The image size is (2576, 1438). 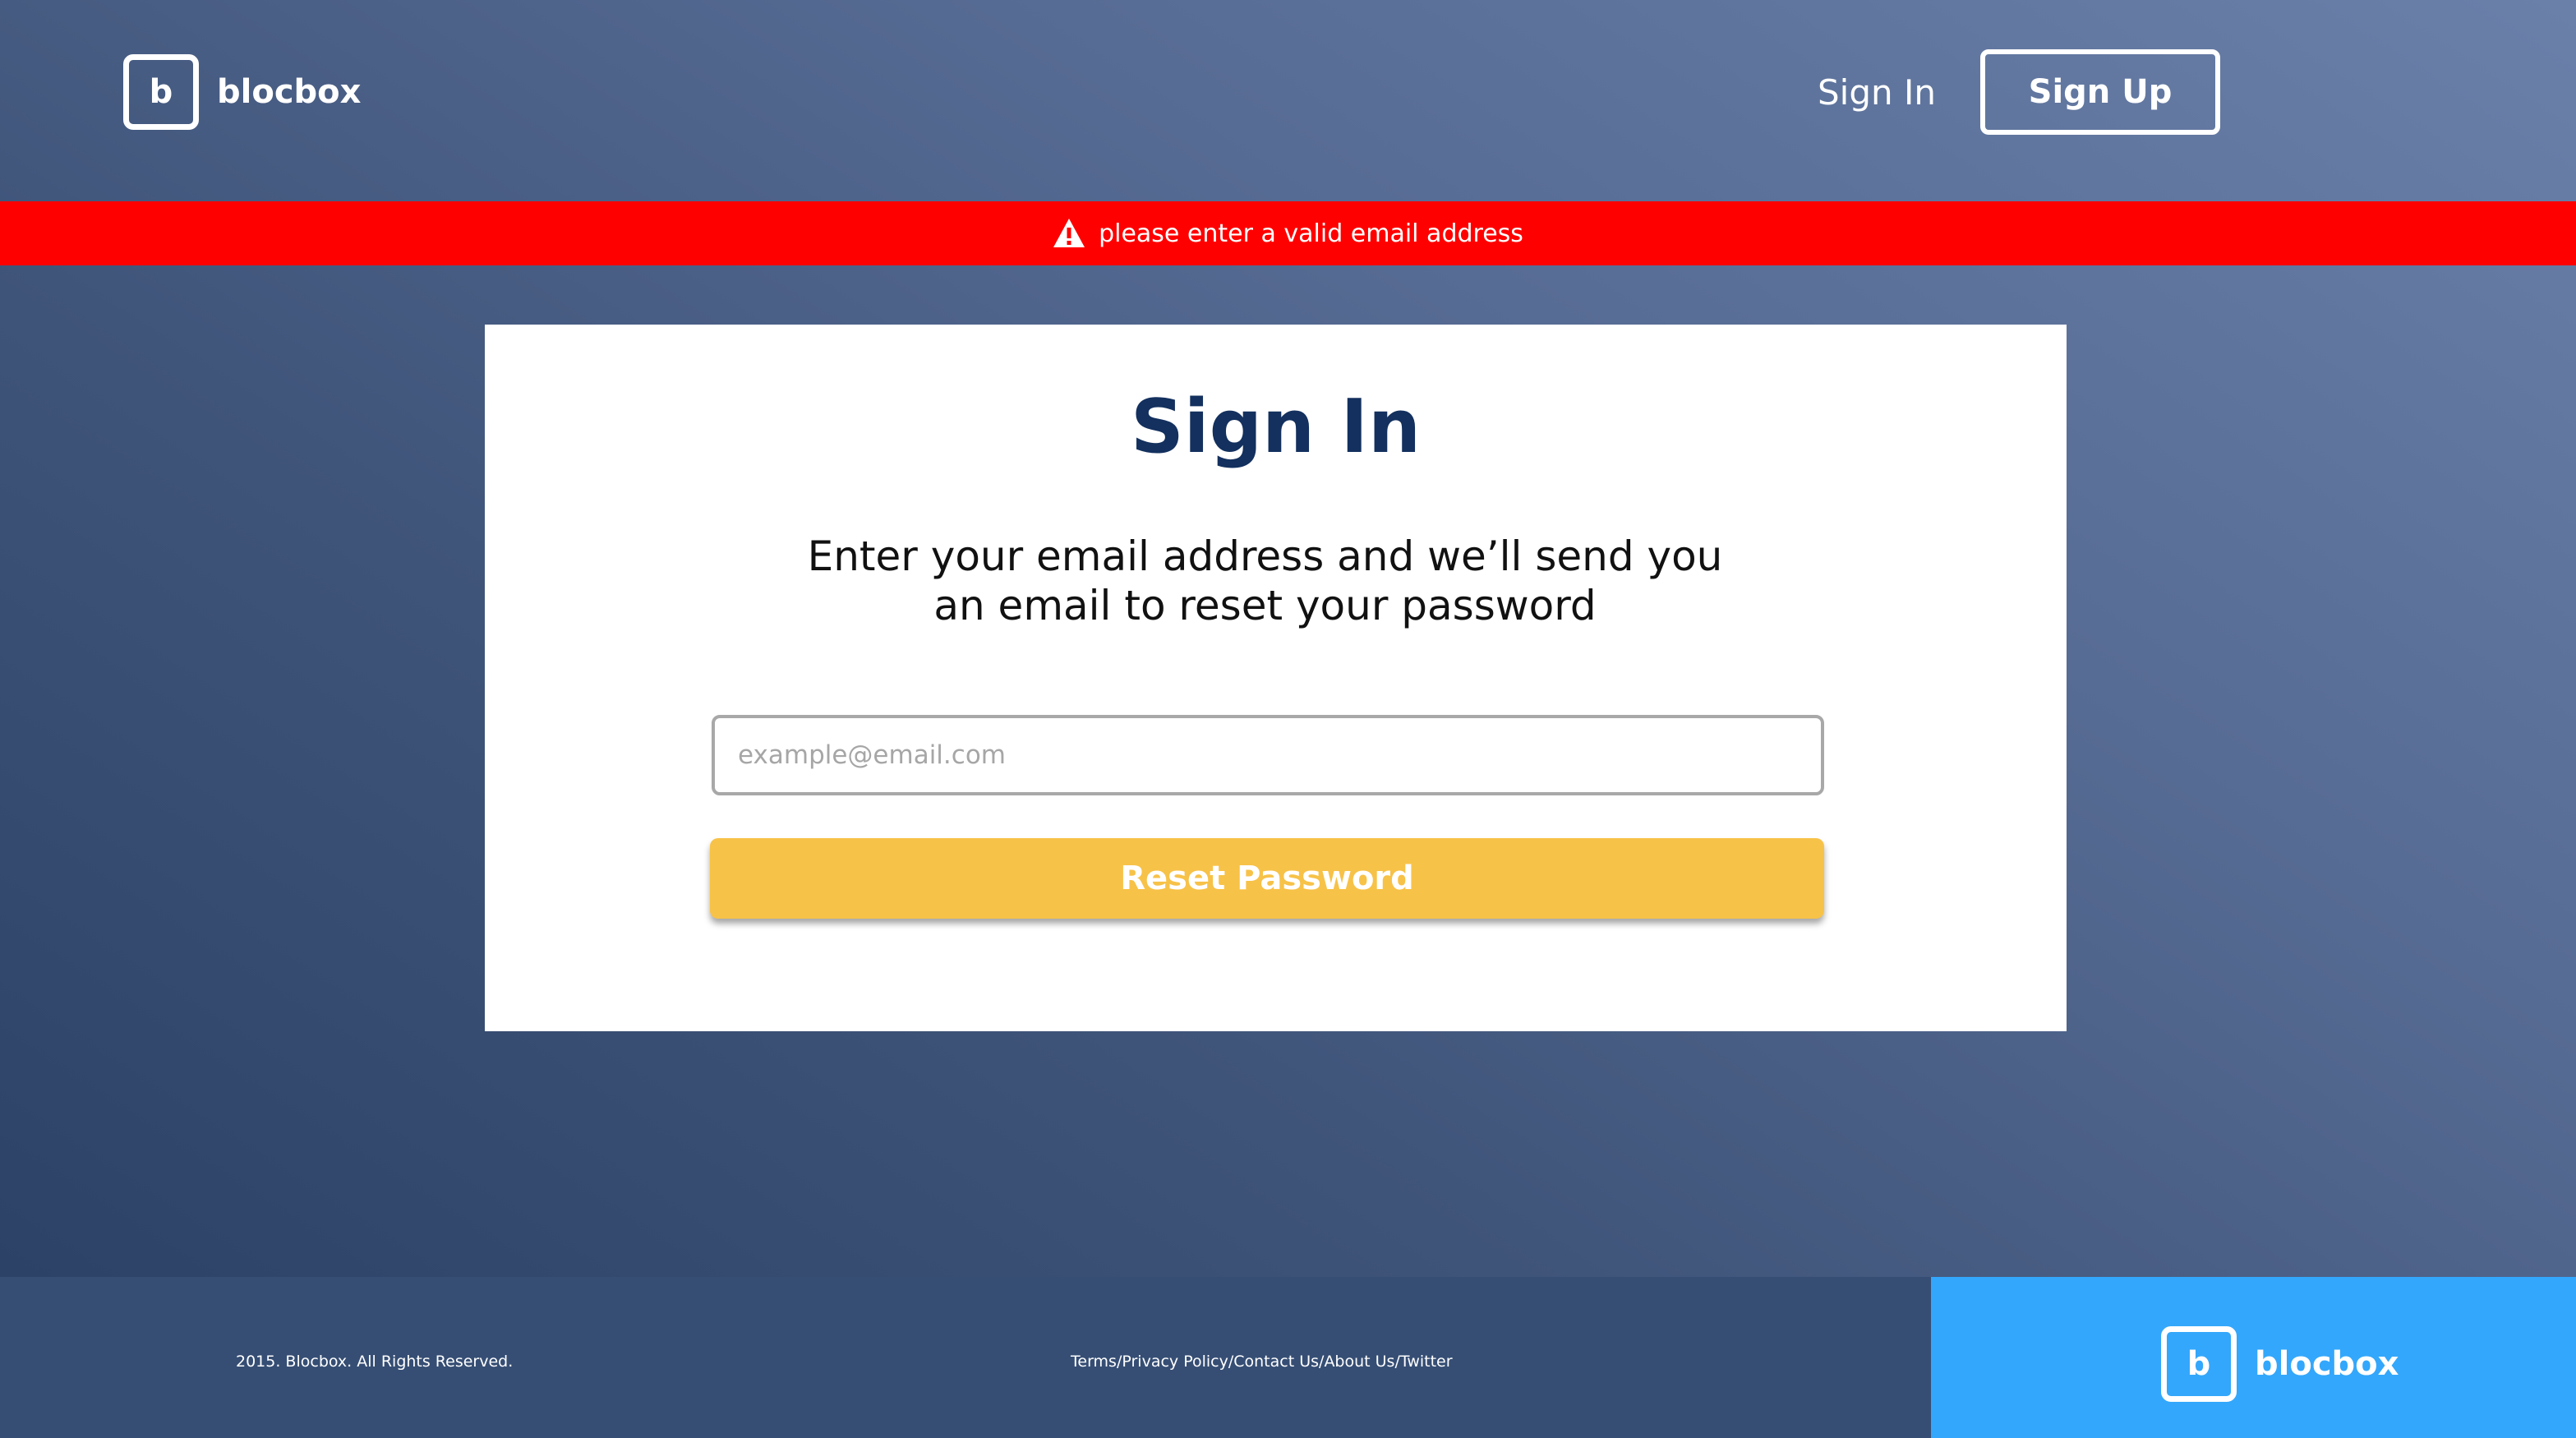 What do you see at coordinates (2100, 92) in the screenshot?
I see `nav-signup-button: Sign Up` at bounding box center [2100, 92].